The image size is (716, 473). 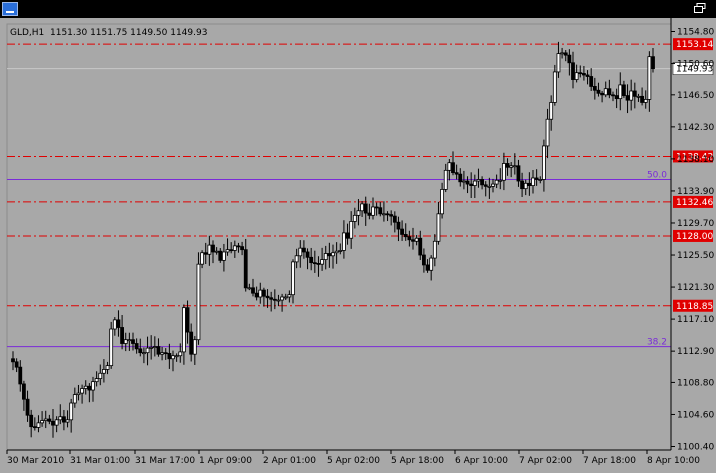 I want to click on restore-window-icon, so click(x=700, y=8).